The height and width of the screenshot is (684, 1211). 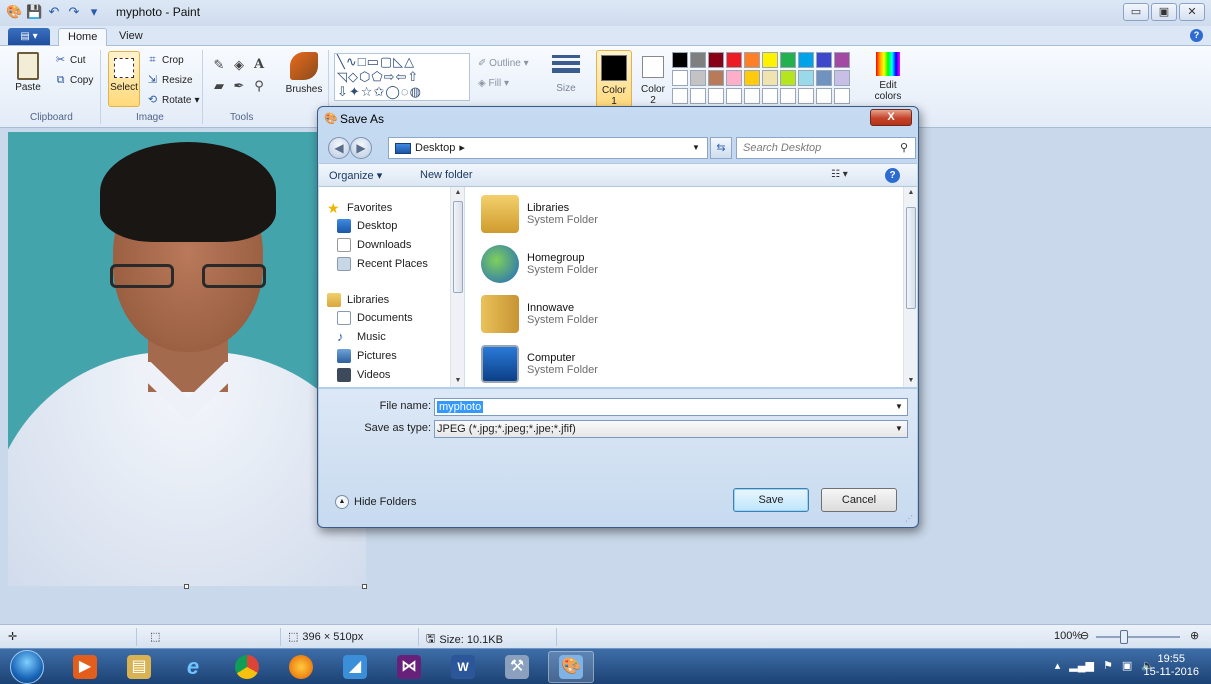 What do you see at coordinates (186, 586) in the screenshot?
I see `resize-handle-bottom` at bounding box center [186, 586].